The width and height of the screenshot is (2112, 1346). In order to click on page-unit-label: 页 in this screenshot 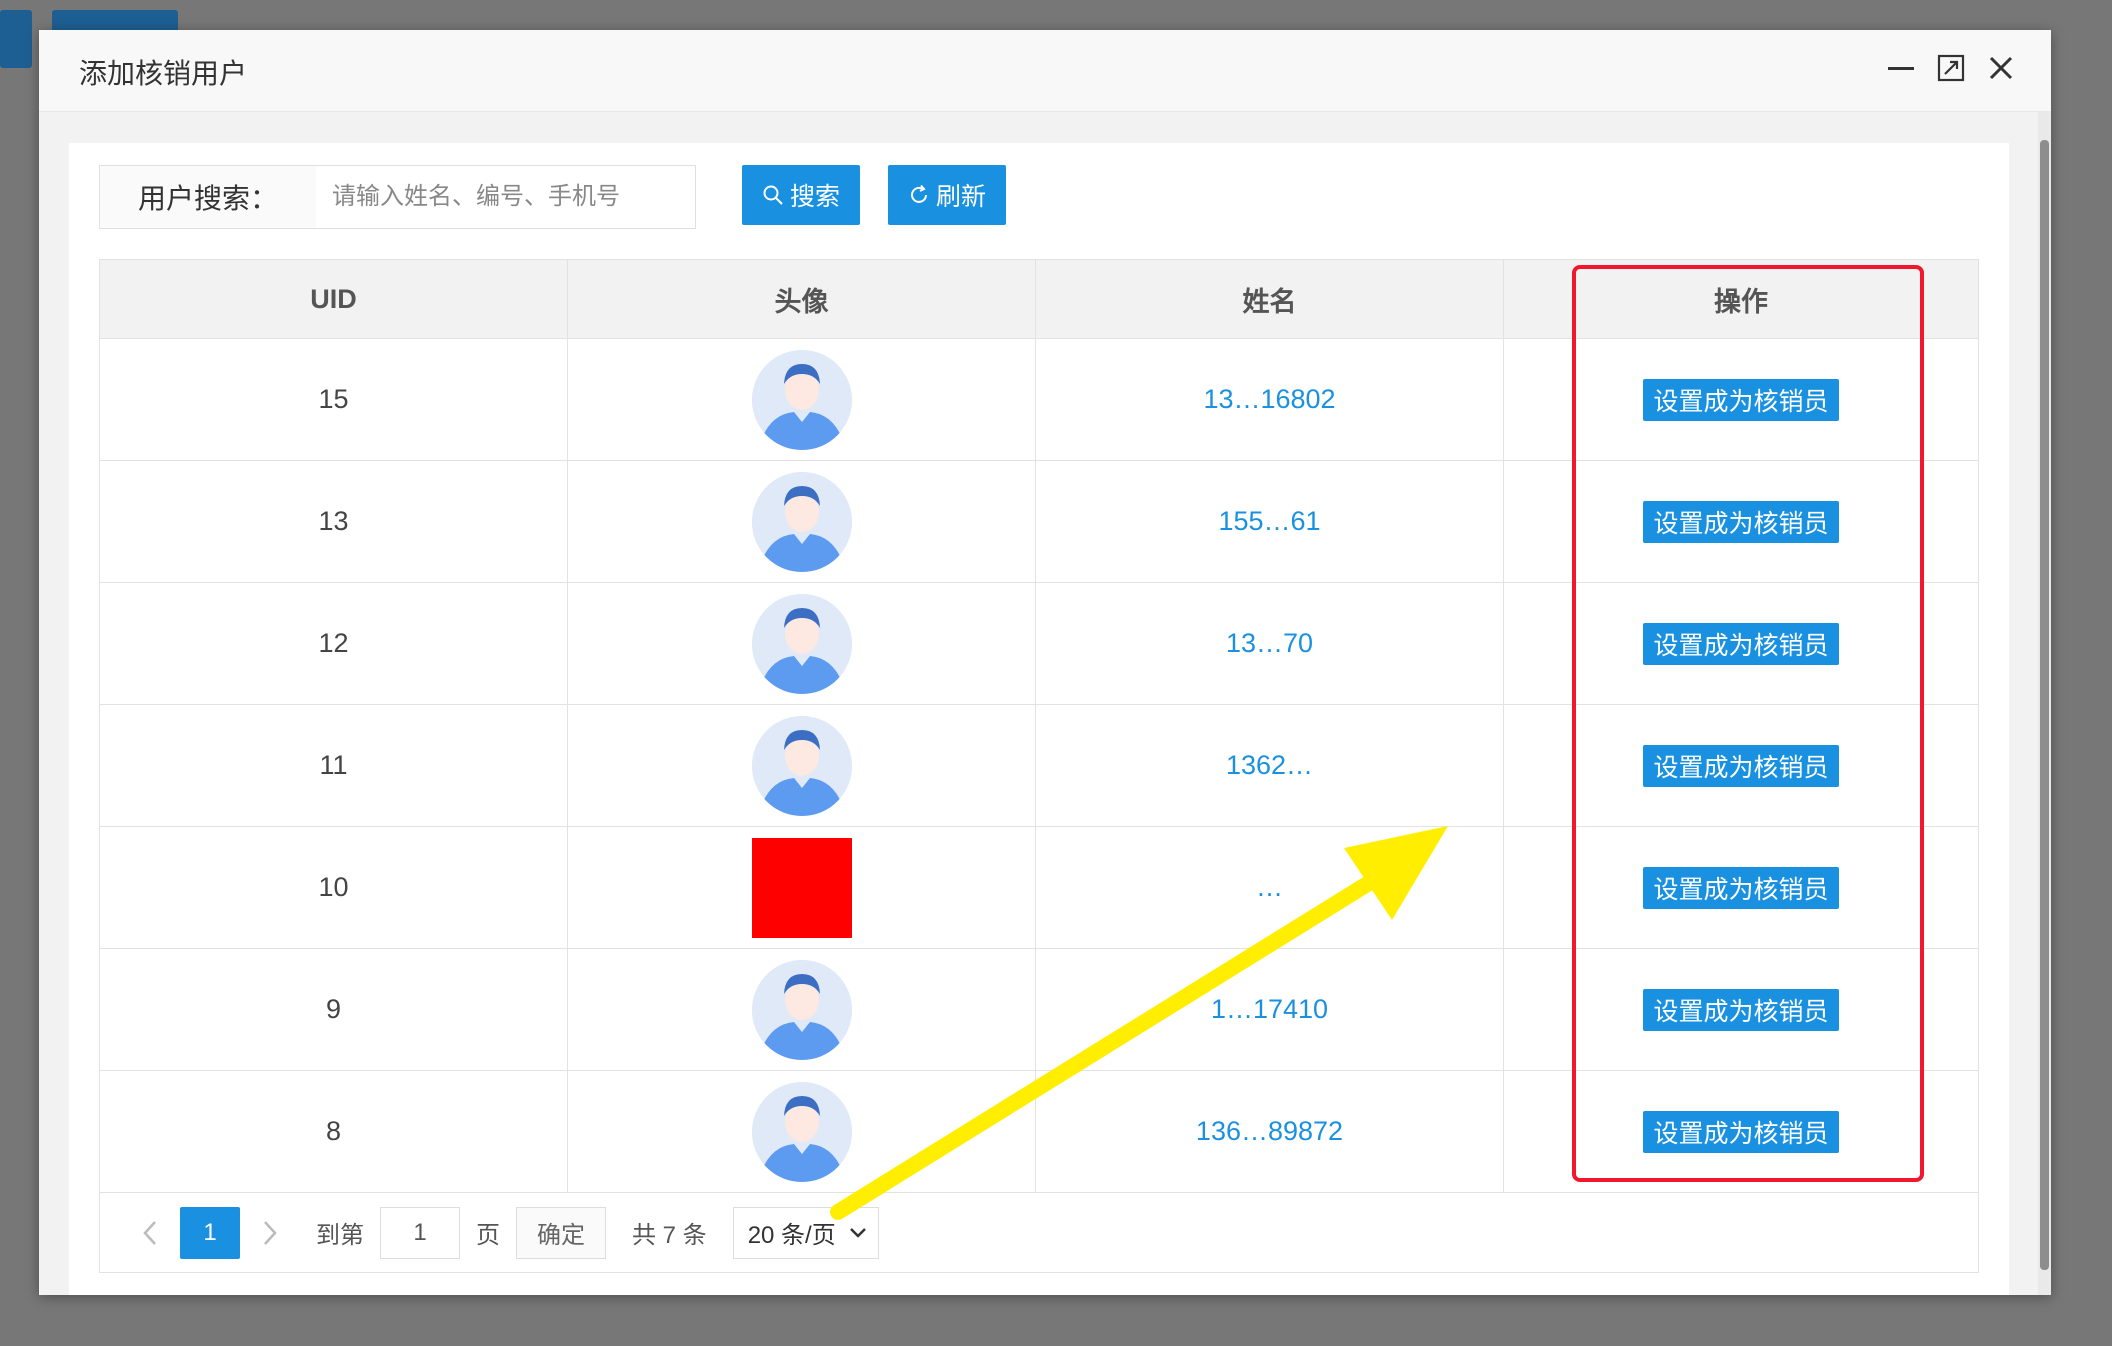, I will do `click(488, 1235)`.